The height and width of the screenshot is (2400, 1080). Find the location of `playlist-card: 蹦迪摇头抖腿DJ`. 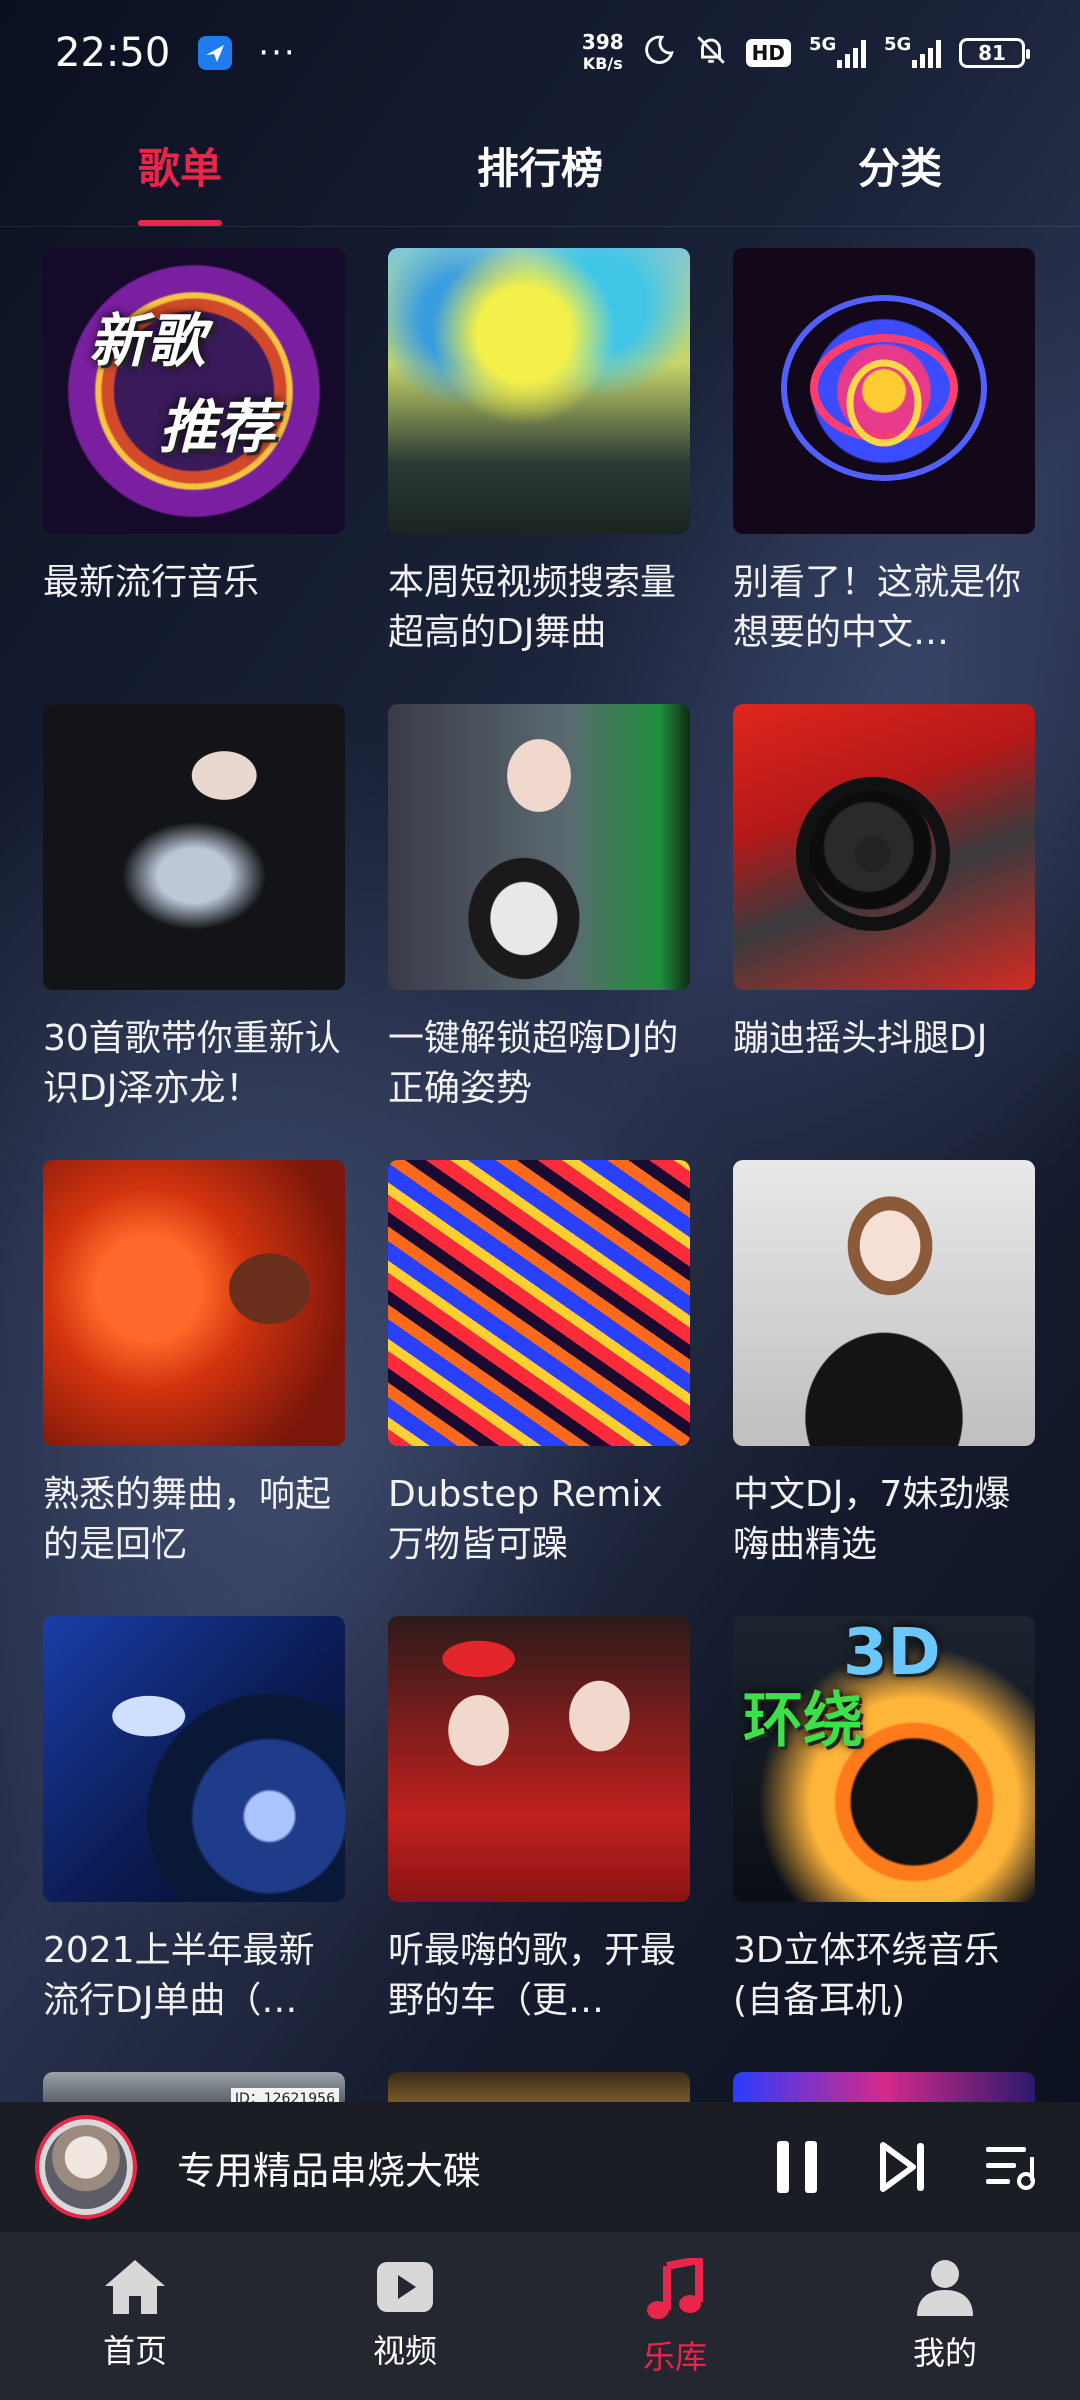

playlist-card: 蹦迪摇头抖腿DJ is located at coordinates (884, 919).